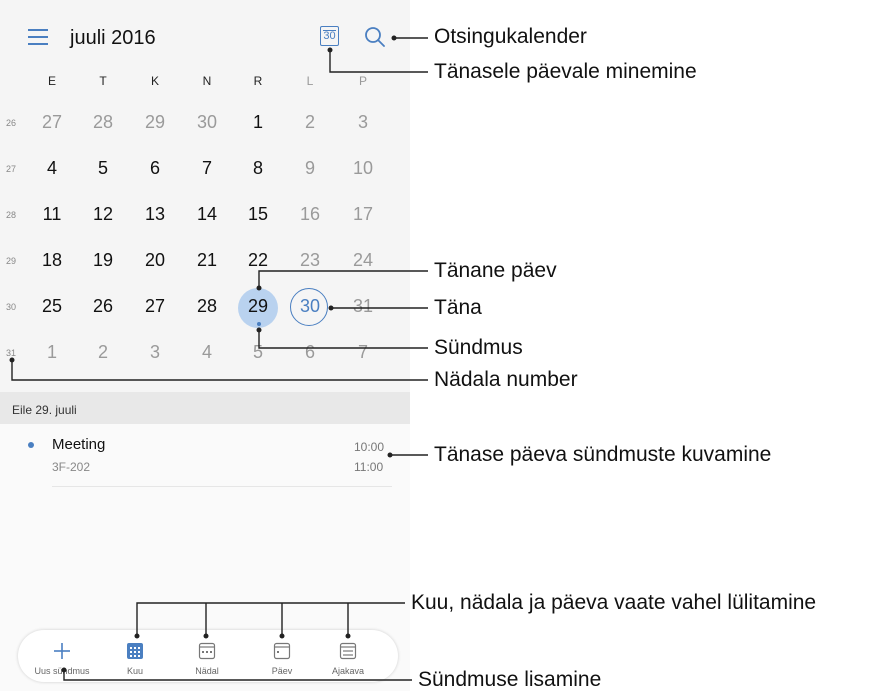  What do you see at coordinates (510, 36) in the screenshot?
I see `callout-search: Otsingukalender` at bounding box center [510, 36].